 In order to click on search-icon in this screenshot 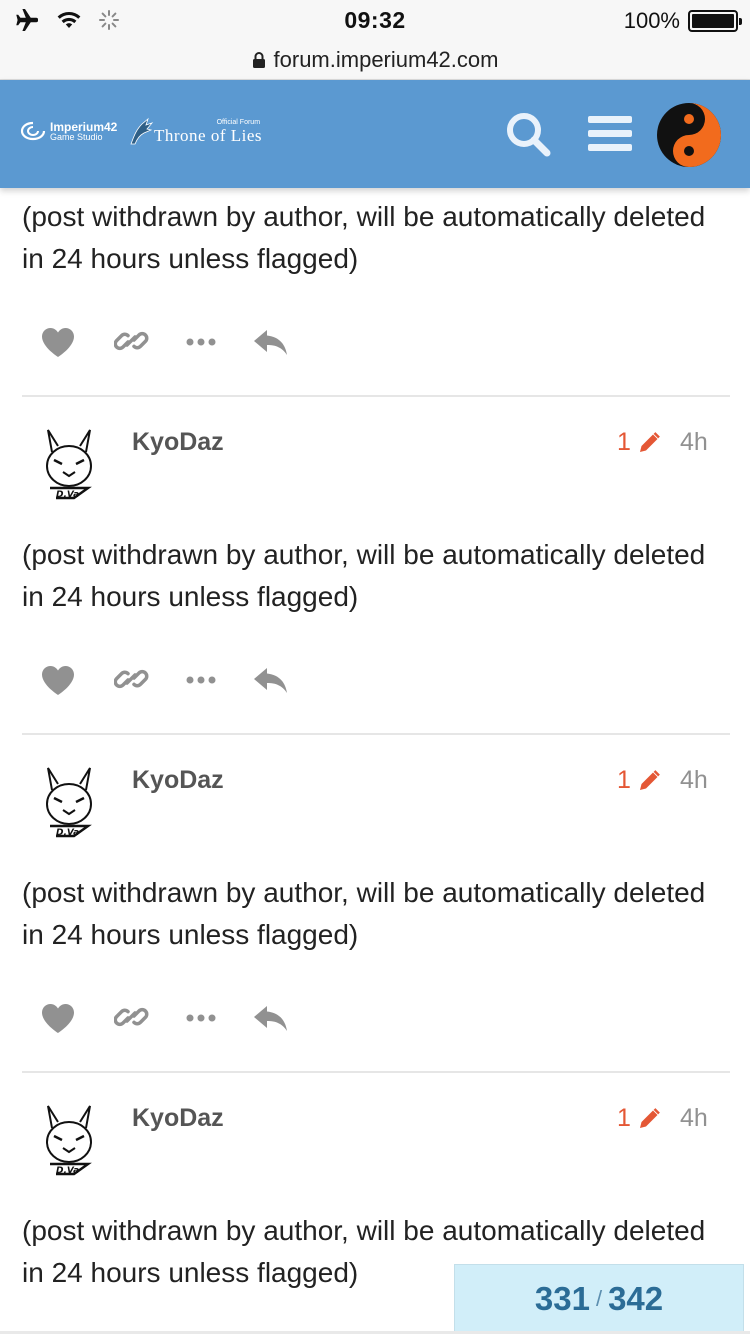, I will do `click(528, 134)`.